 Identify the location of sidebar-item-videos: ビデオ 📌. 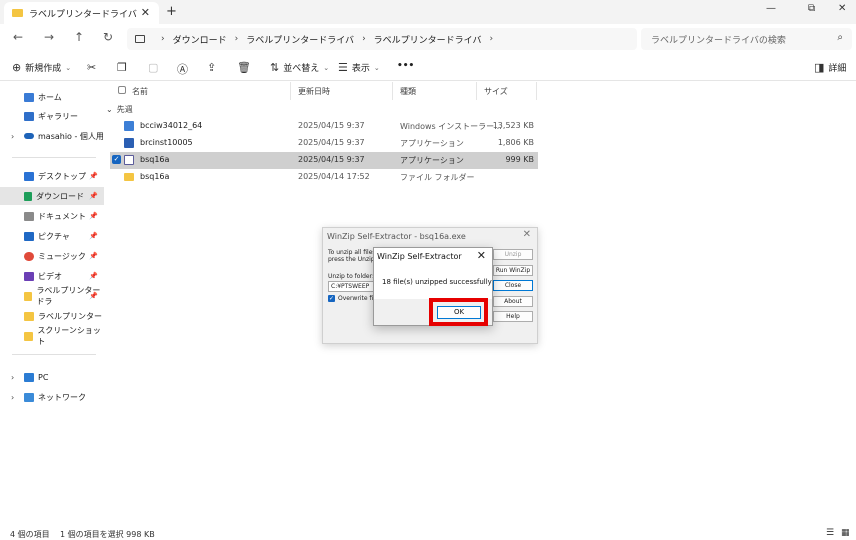
(52, 276).